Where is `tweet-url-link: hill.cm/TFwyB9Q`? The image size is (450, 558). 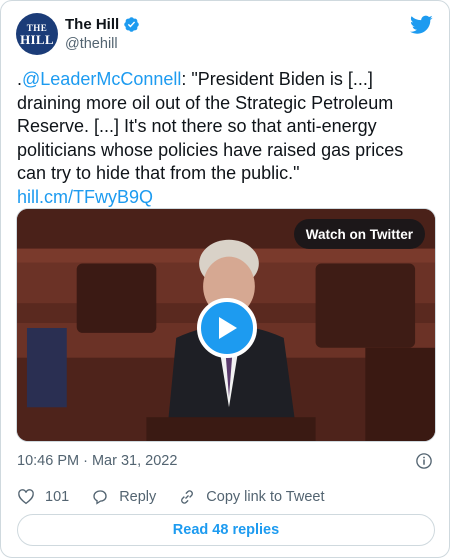
tweet-url-link: hill.cm/TFwyB9Q is located at coordinates (85, 197).